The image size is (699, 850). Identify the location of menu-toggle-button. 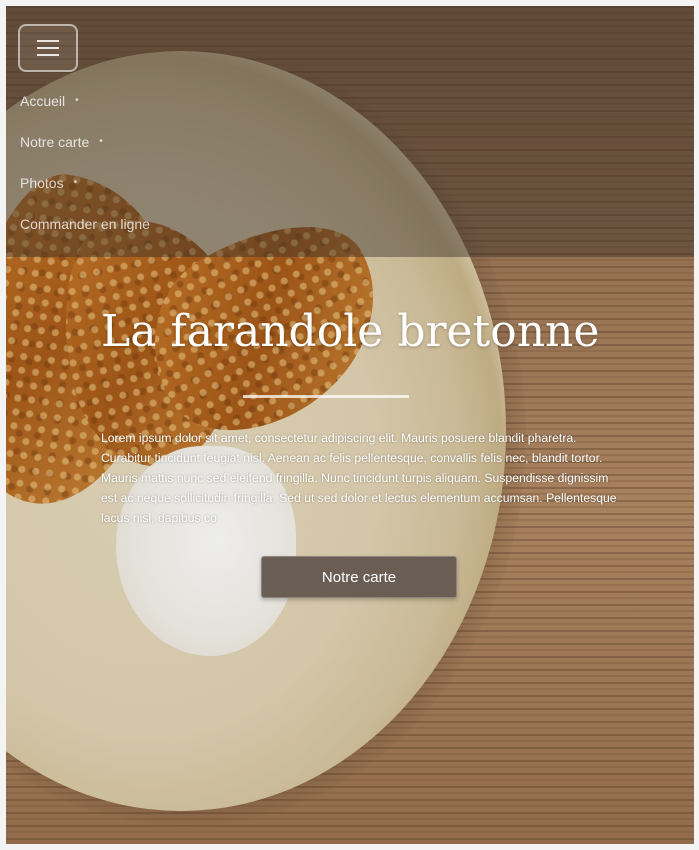
(48, 48).